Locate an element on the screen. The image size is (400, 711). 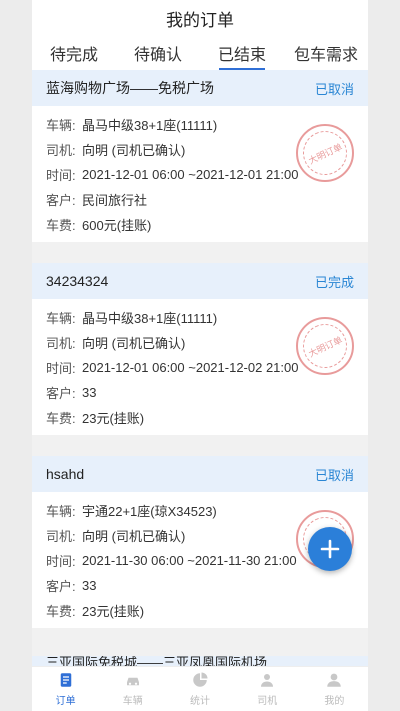
order-status: 已完成 is located at coordinates (334, 282).